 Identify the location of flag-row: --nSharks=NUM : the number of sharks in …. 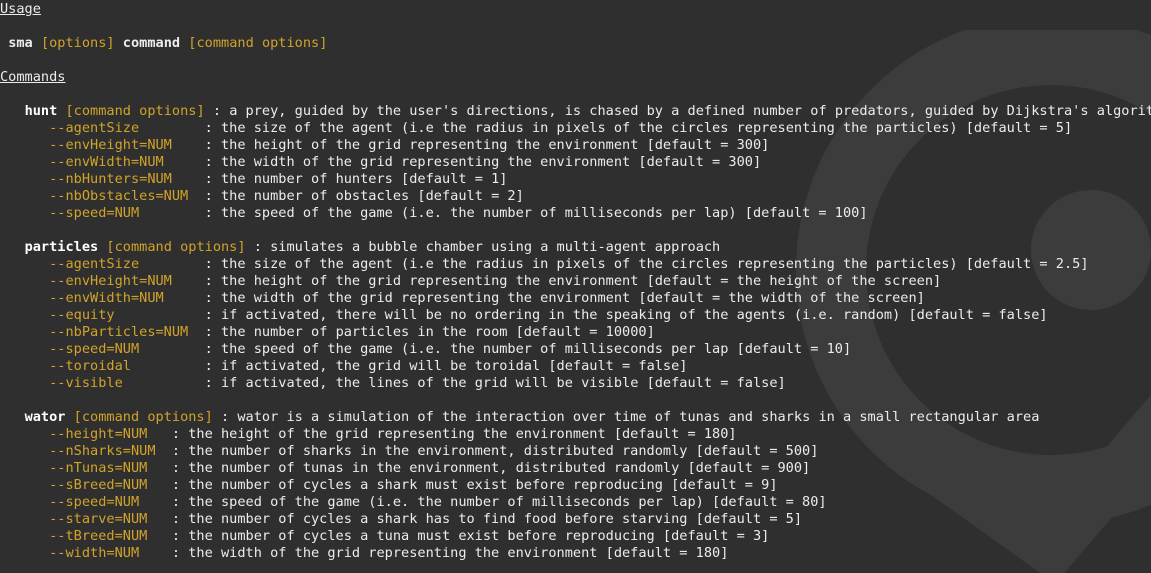
(409, 451).